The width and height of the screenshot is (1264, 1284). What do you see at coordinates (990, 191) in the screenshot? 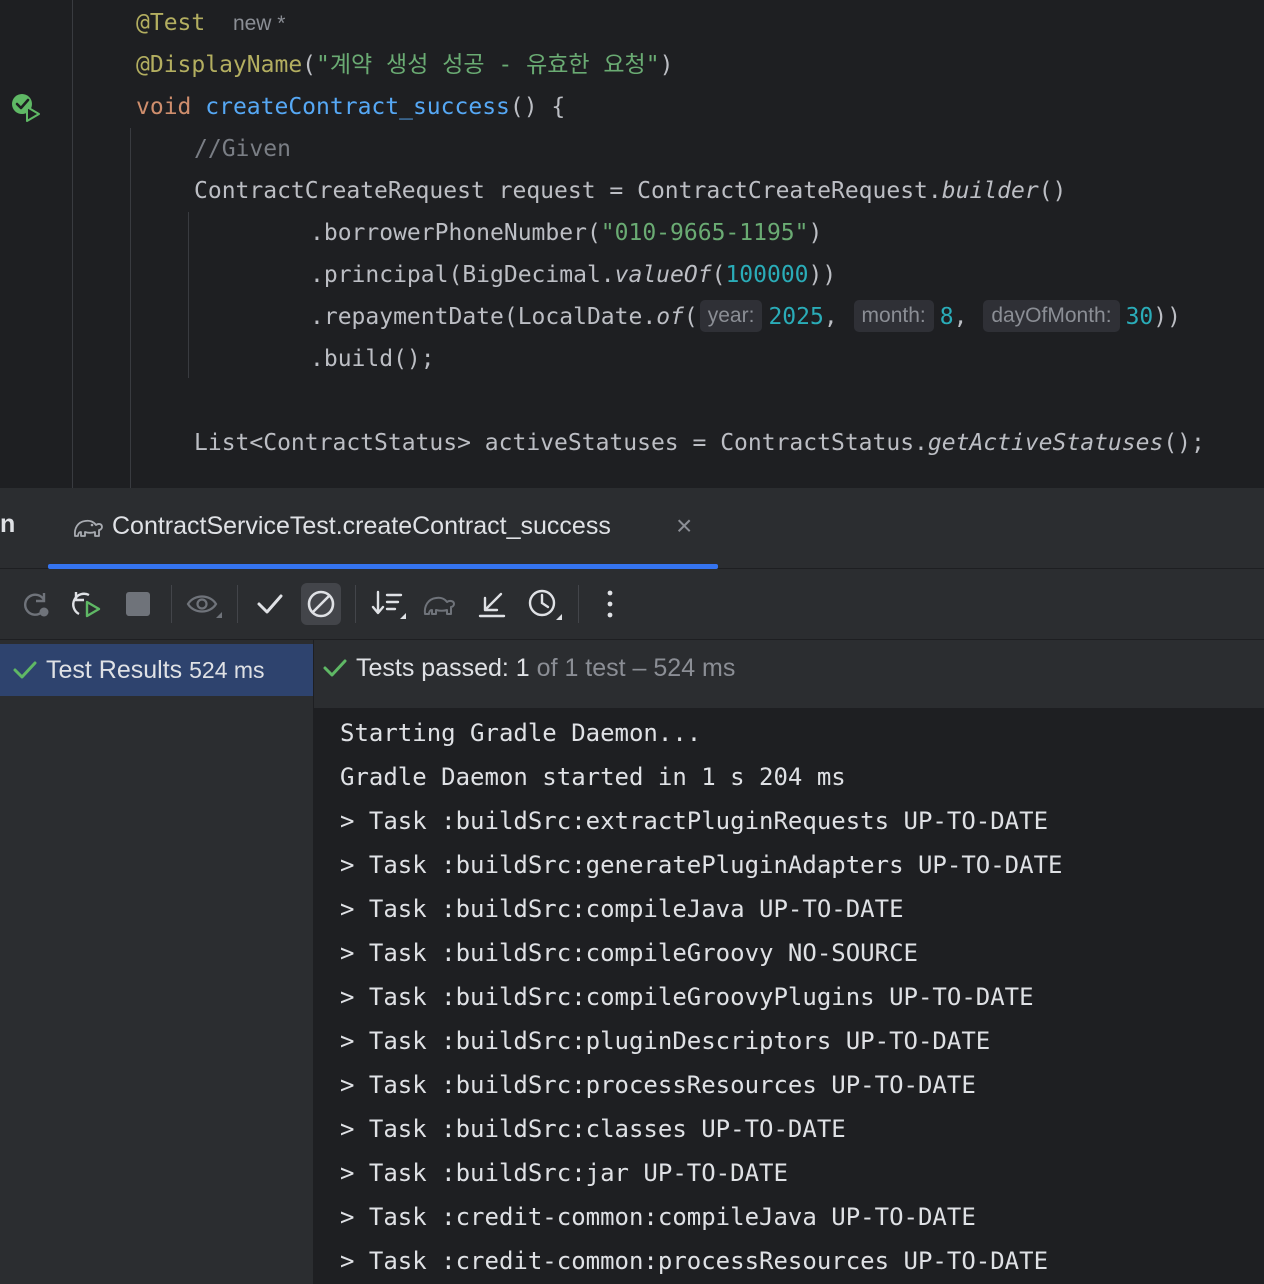
I see `builder-call: builder` at bounding box center [990, 191].